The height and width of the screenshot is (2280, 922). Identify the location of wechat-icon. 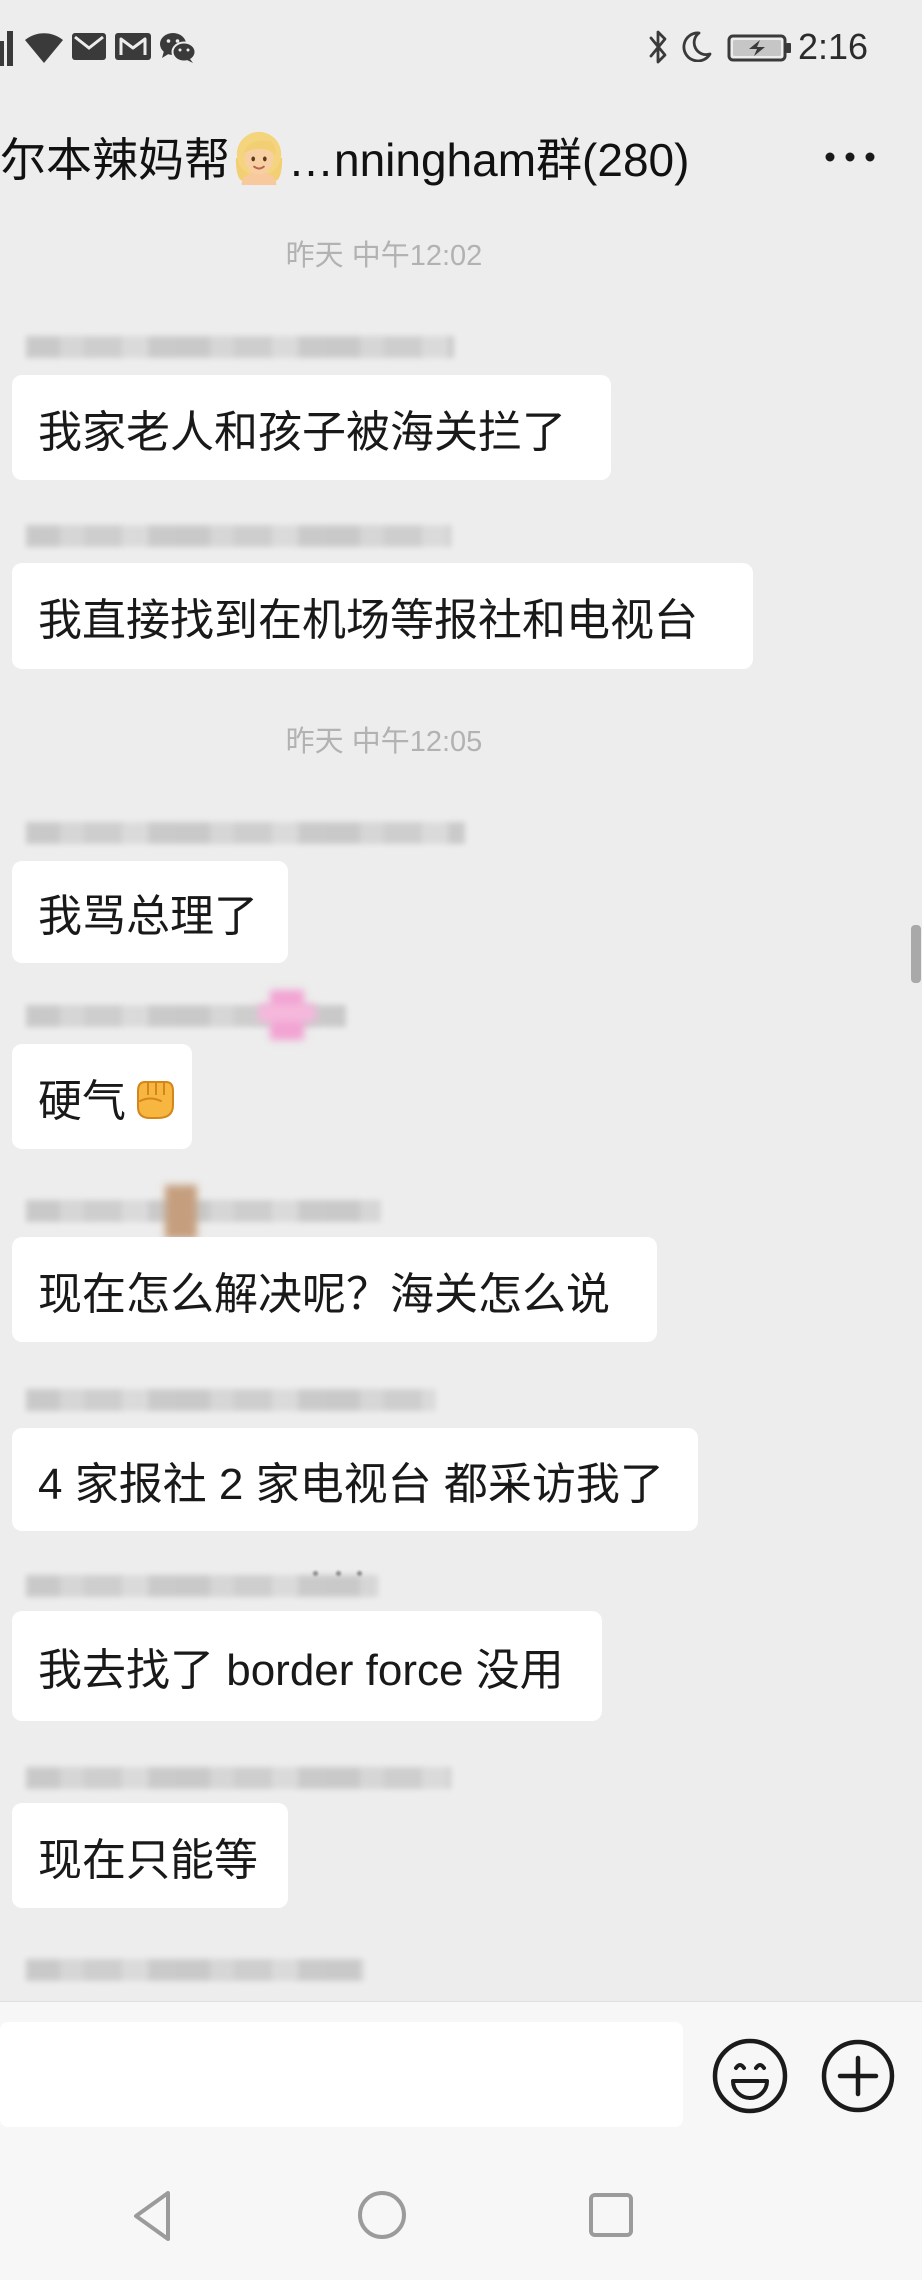
(178, 48).